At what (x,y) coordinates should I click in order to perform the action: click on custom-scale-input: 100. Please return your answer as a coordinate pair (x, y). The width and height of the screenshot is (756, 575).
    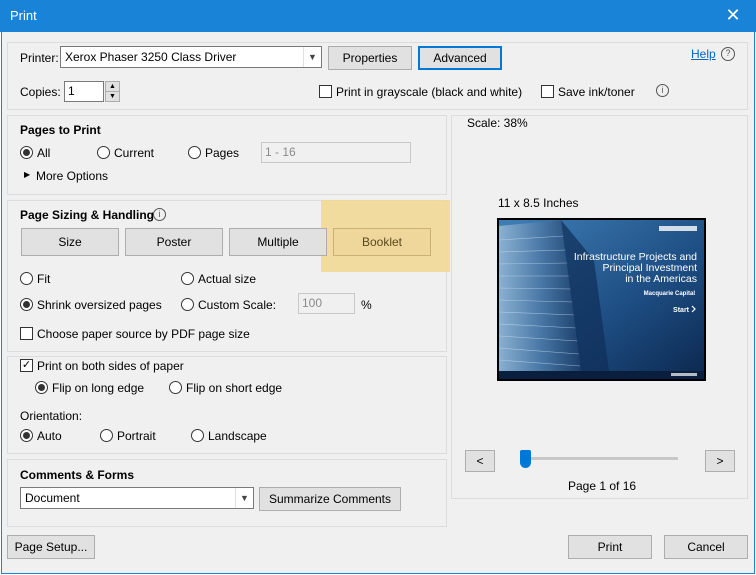
    Looking at the image, I should click on (326, 303).